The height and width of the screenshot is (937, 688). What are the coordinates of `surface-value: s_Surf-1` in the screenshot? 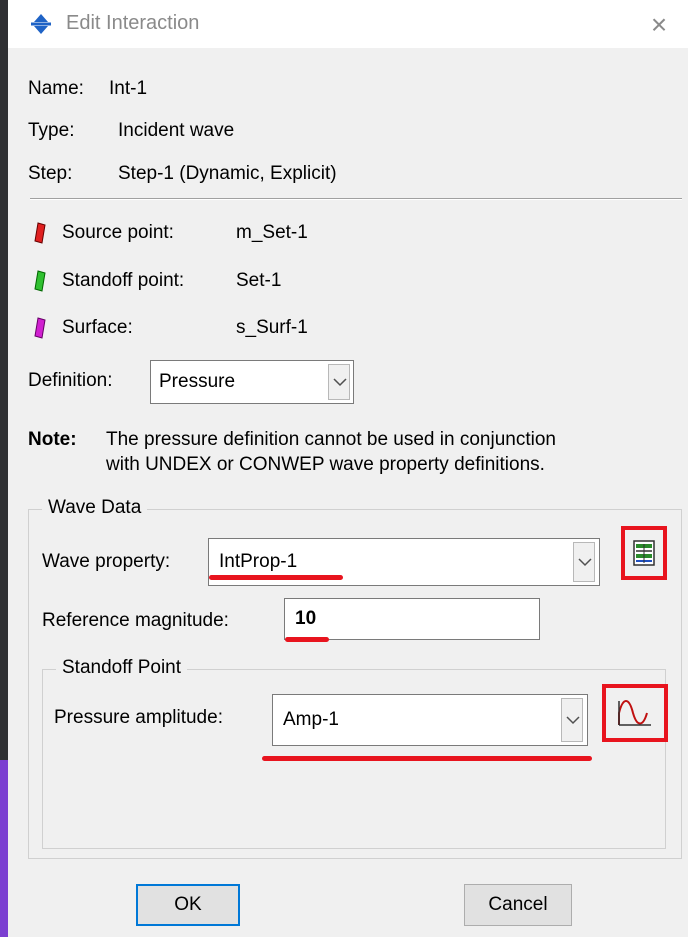 It's located at (272, 327).